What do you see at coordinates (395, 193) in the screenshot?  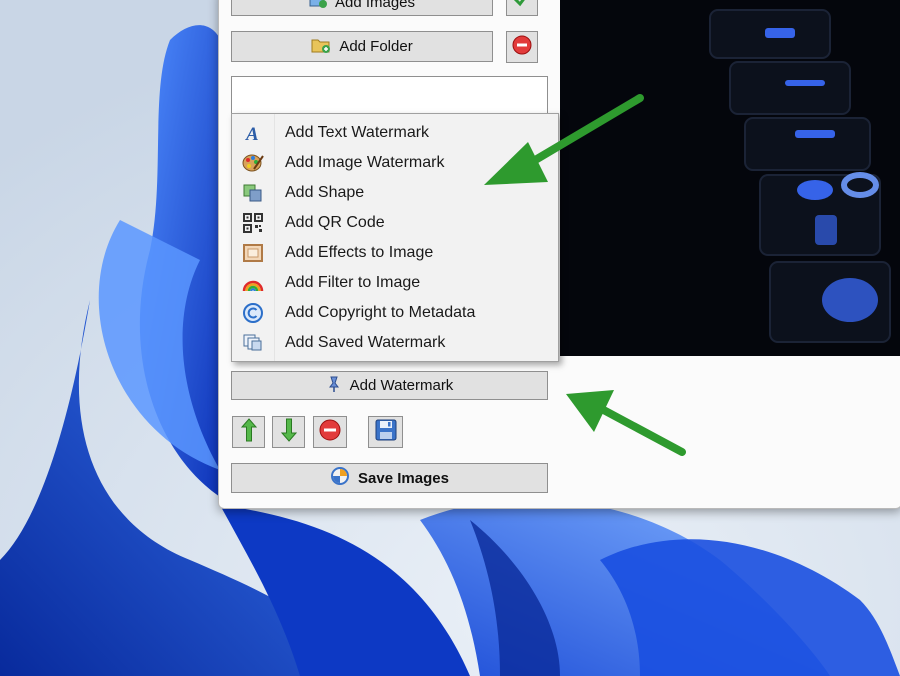 I see `menu-item-add-shape: Add Shape` at bounding box center [395, 193].